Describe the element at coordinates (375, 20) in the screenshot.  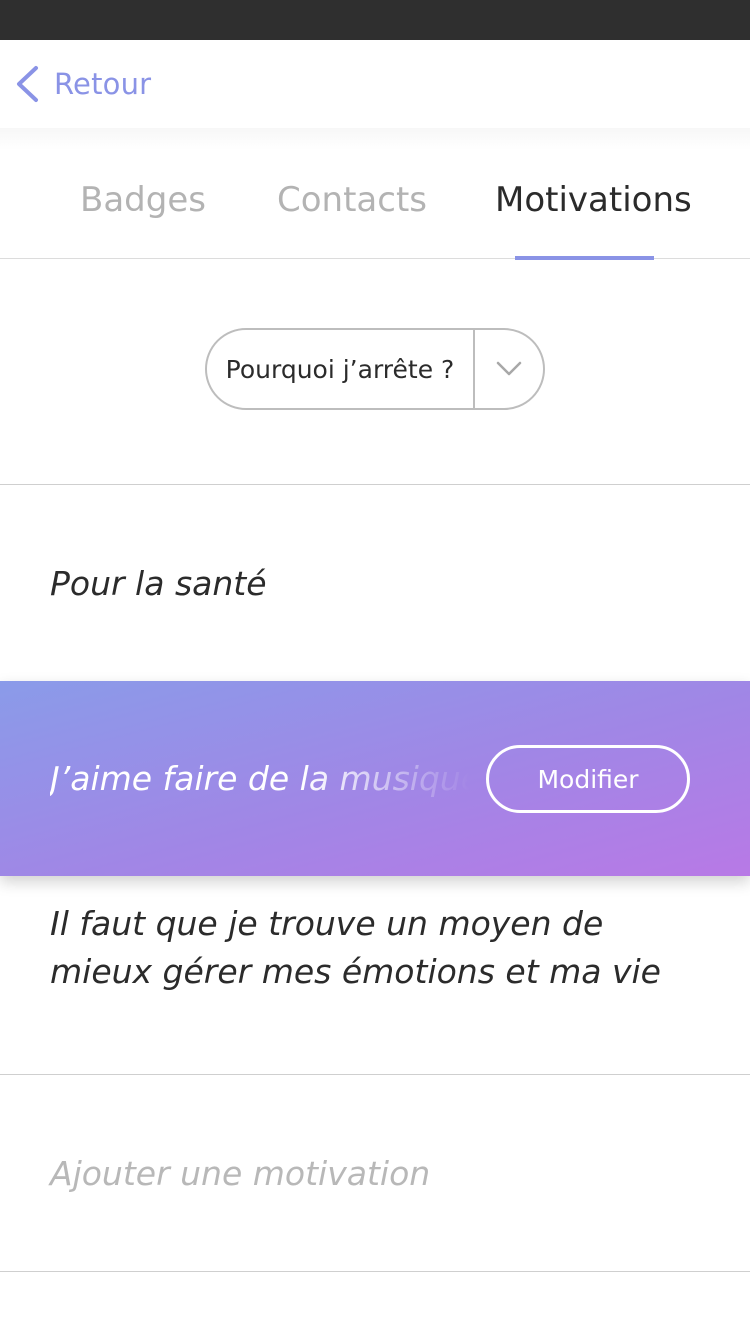
I see `status-bar` at that location.